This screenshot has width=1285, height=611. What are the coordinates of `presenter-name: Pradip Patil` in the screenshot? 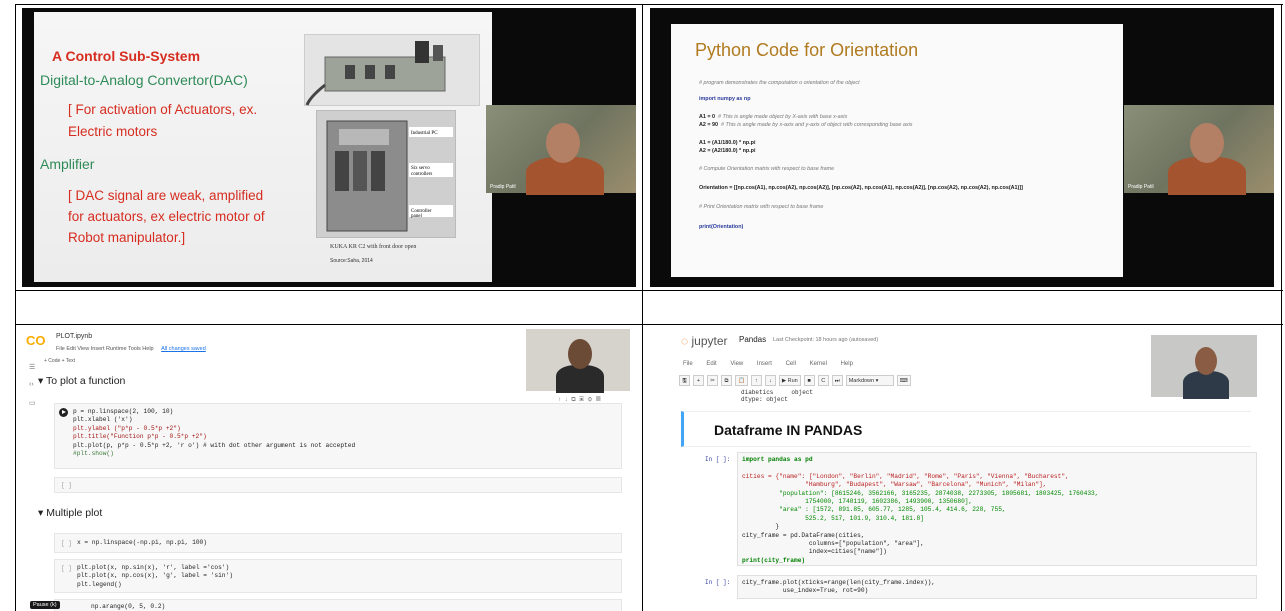 It's located at (503, 187).